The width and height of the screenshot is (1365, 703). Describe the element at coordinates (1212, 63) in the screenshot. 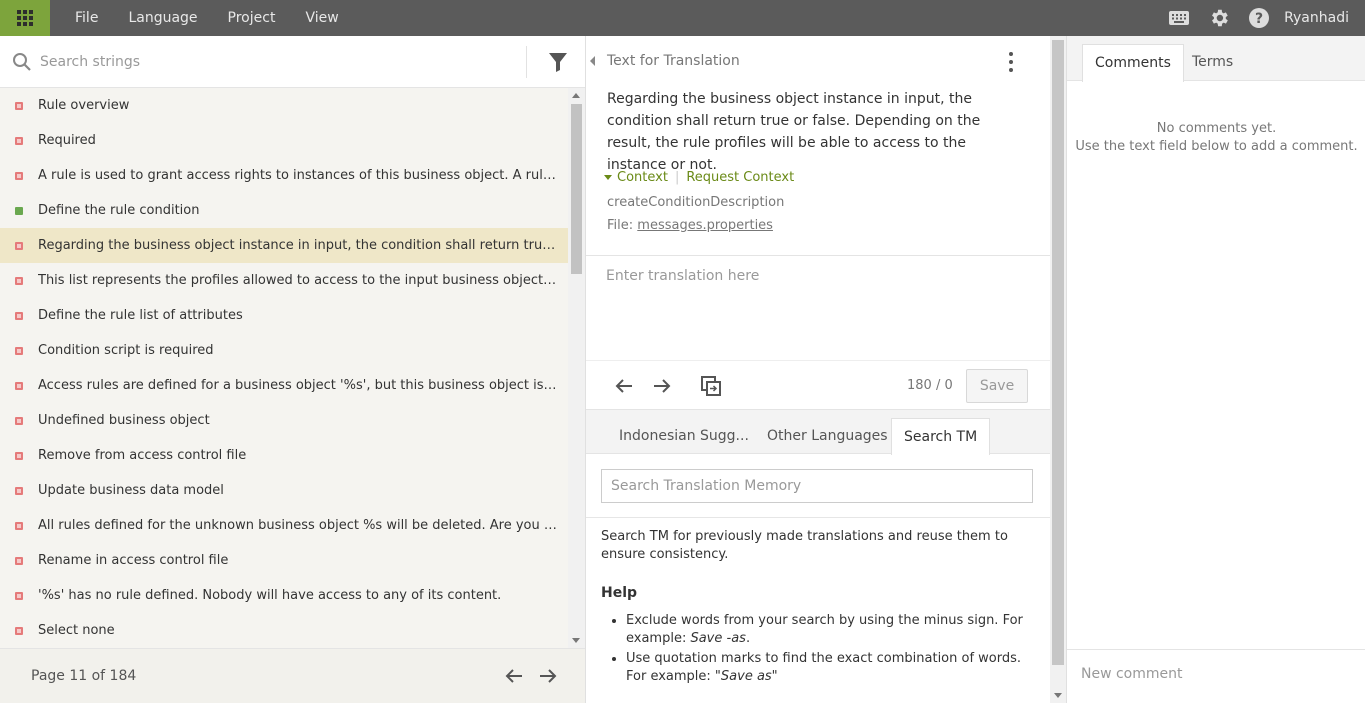

I see `tab-terms: Terms` at that location.